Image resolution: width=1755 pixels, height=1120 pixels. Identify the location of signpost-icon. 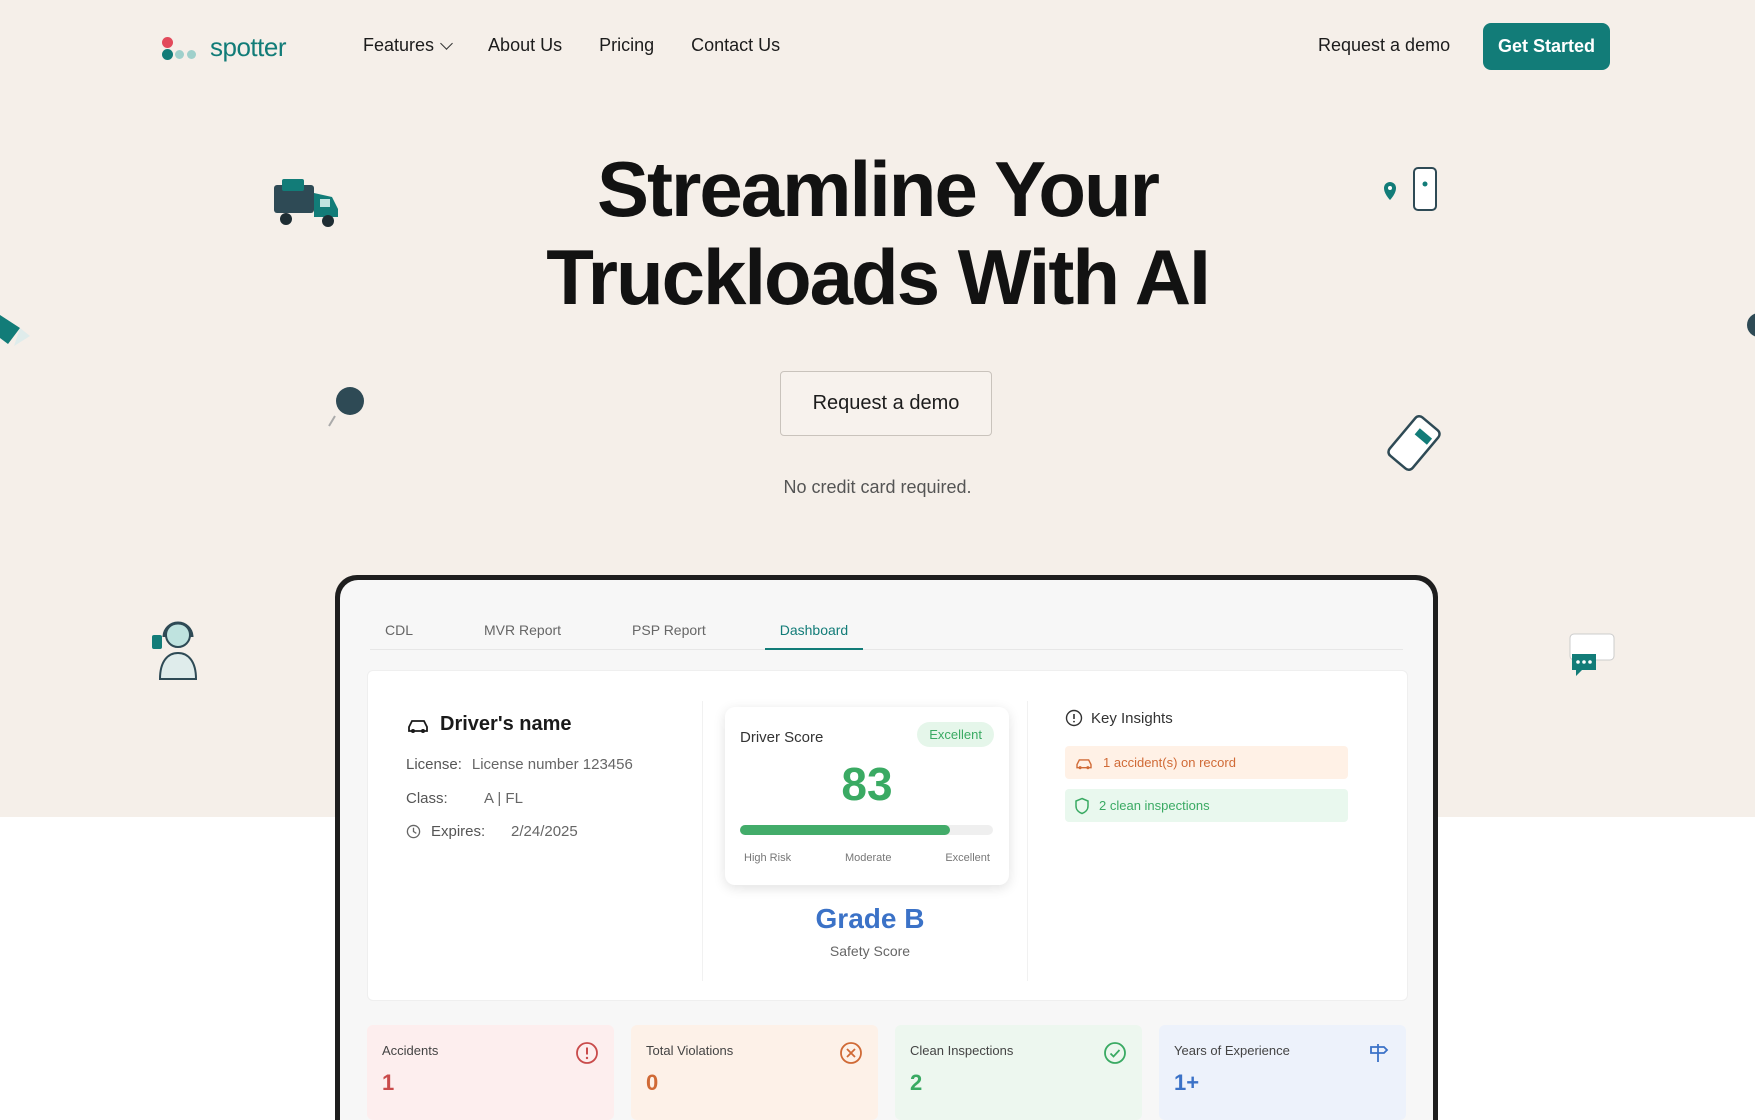
(1379, 1053).